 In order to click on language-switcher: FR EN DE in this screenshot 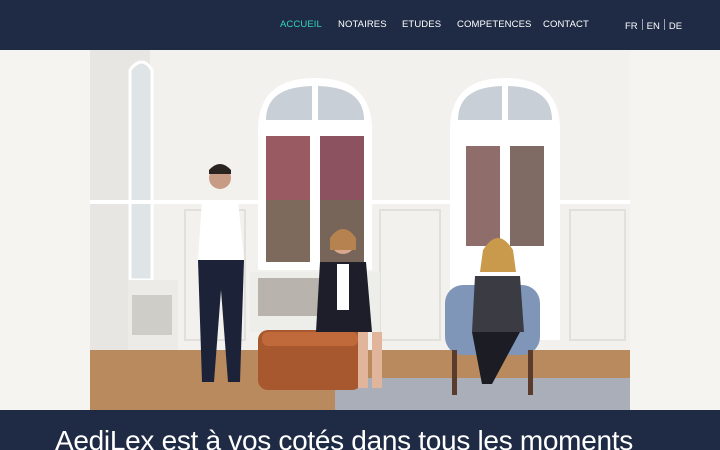, I will do `click(653, 26)`.